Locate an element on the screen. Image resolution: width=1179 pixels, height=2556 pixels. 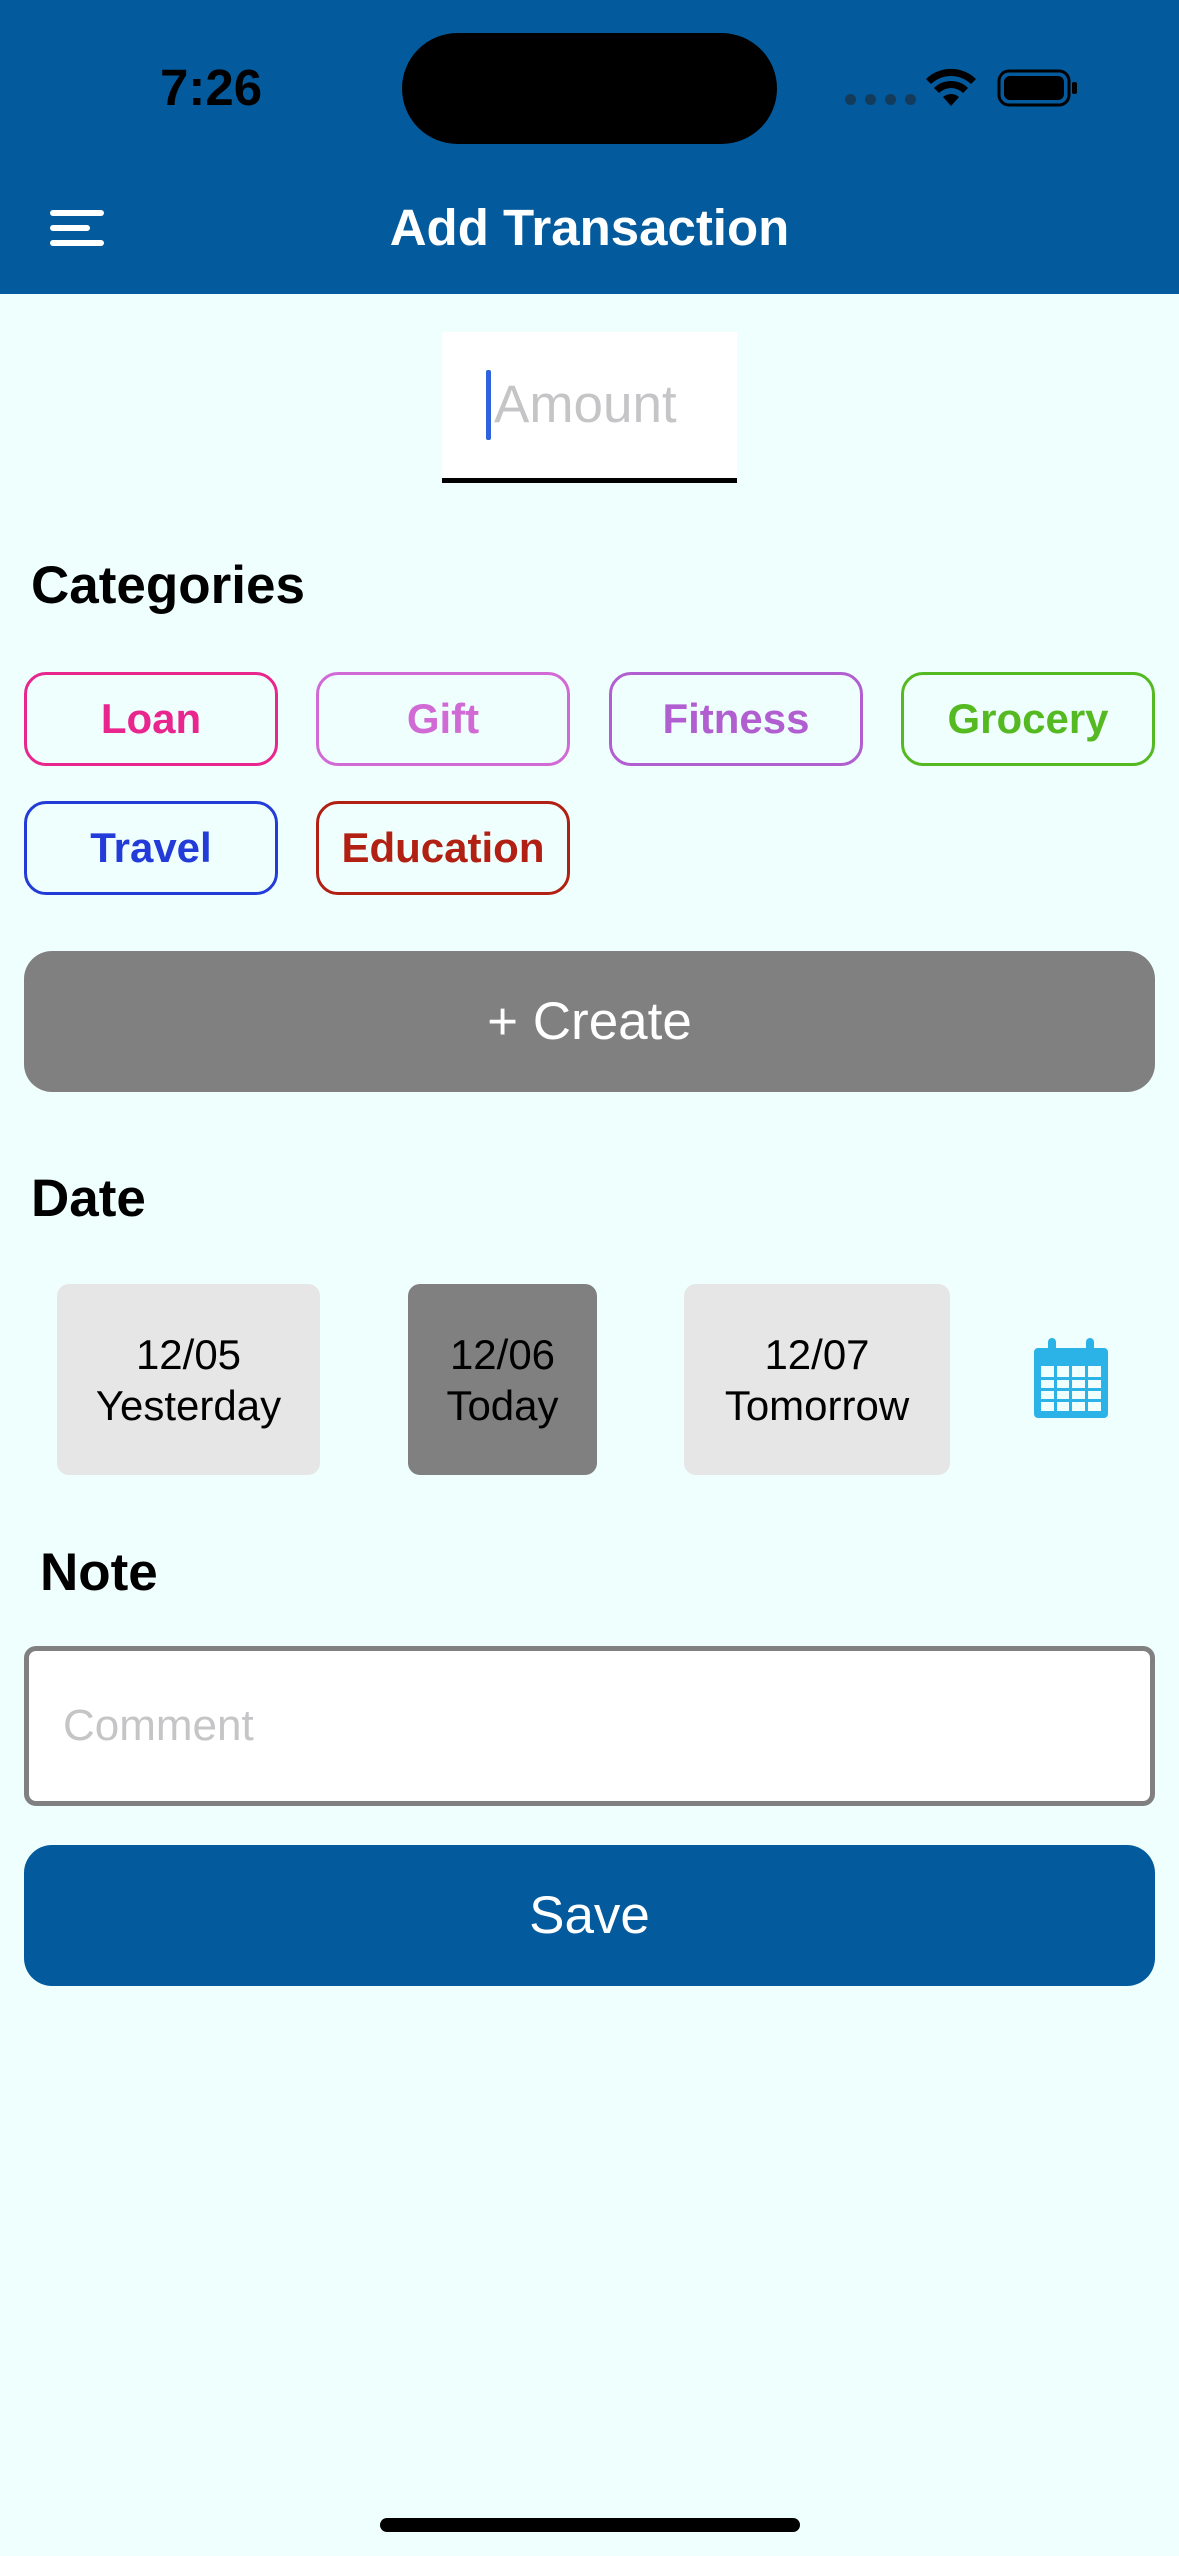
date-option-label: Tomorrow is located at coordinates (817, 1405).